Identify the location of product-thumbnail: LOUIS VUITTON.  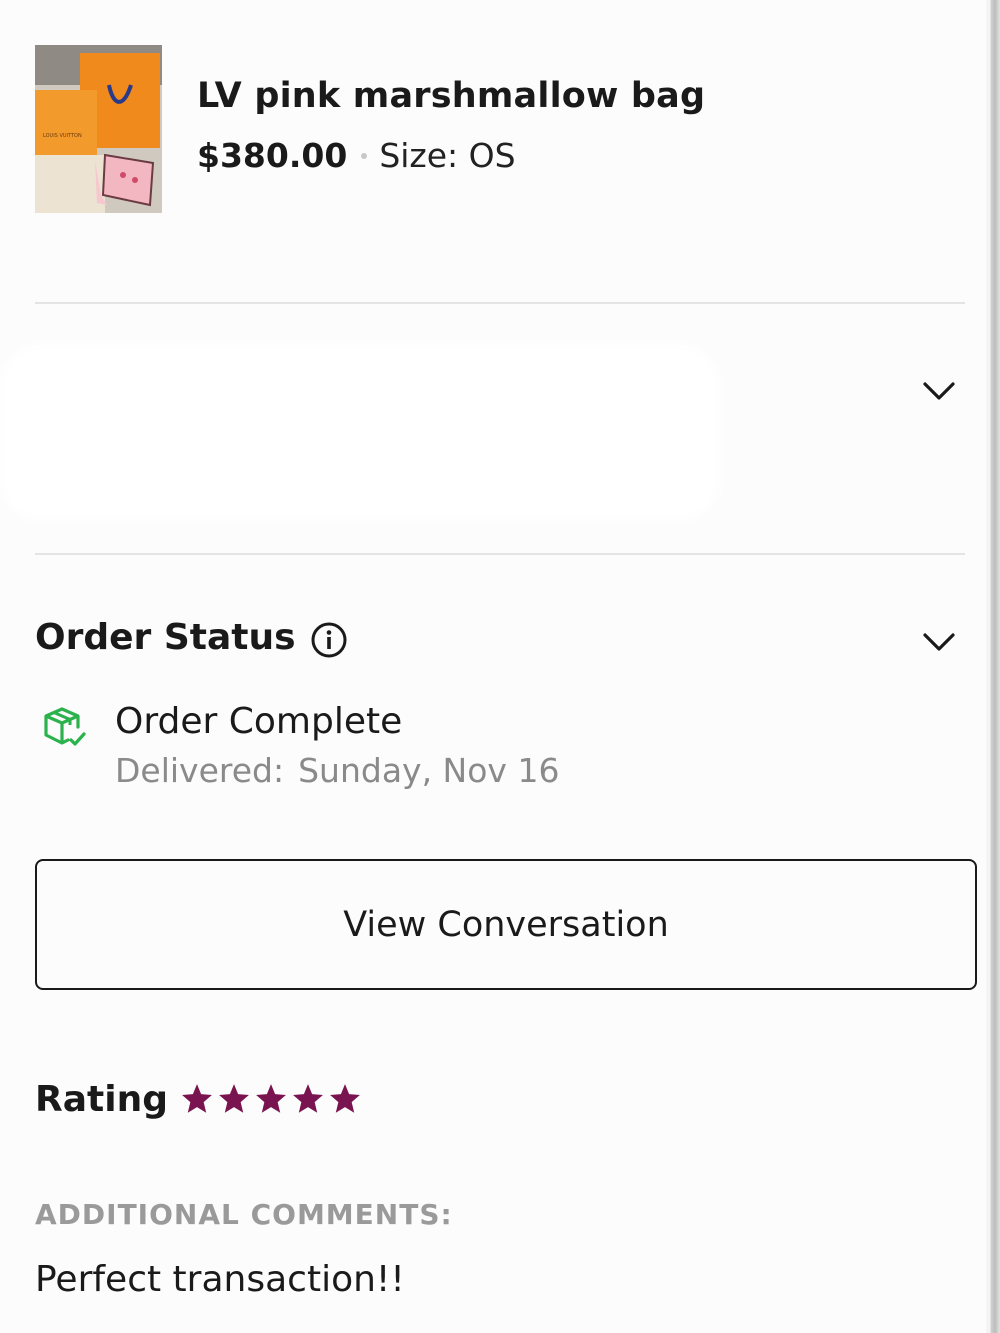
(98, 129).